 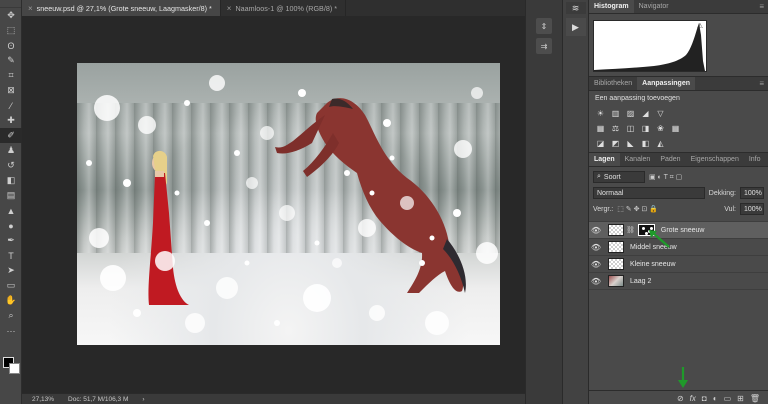 I want to click on blend-mode-select: Normaal, so click(x=649, y=193).